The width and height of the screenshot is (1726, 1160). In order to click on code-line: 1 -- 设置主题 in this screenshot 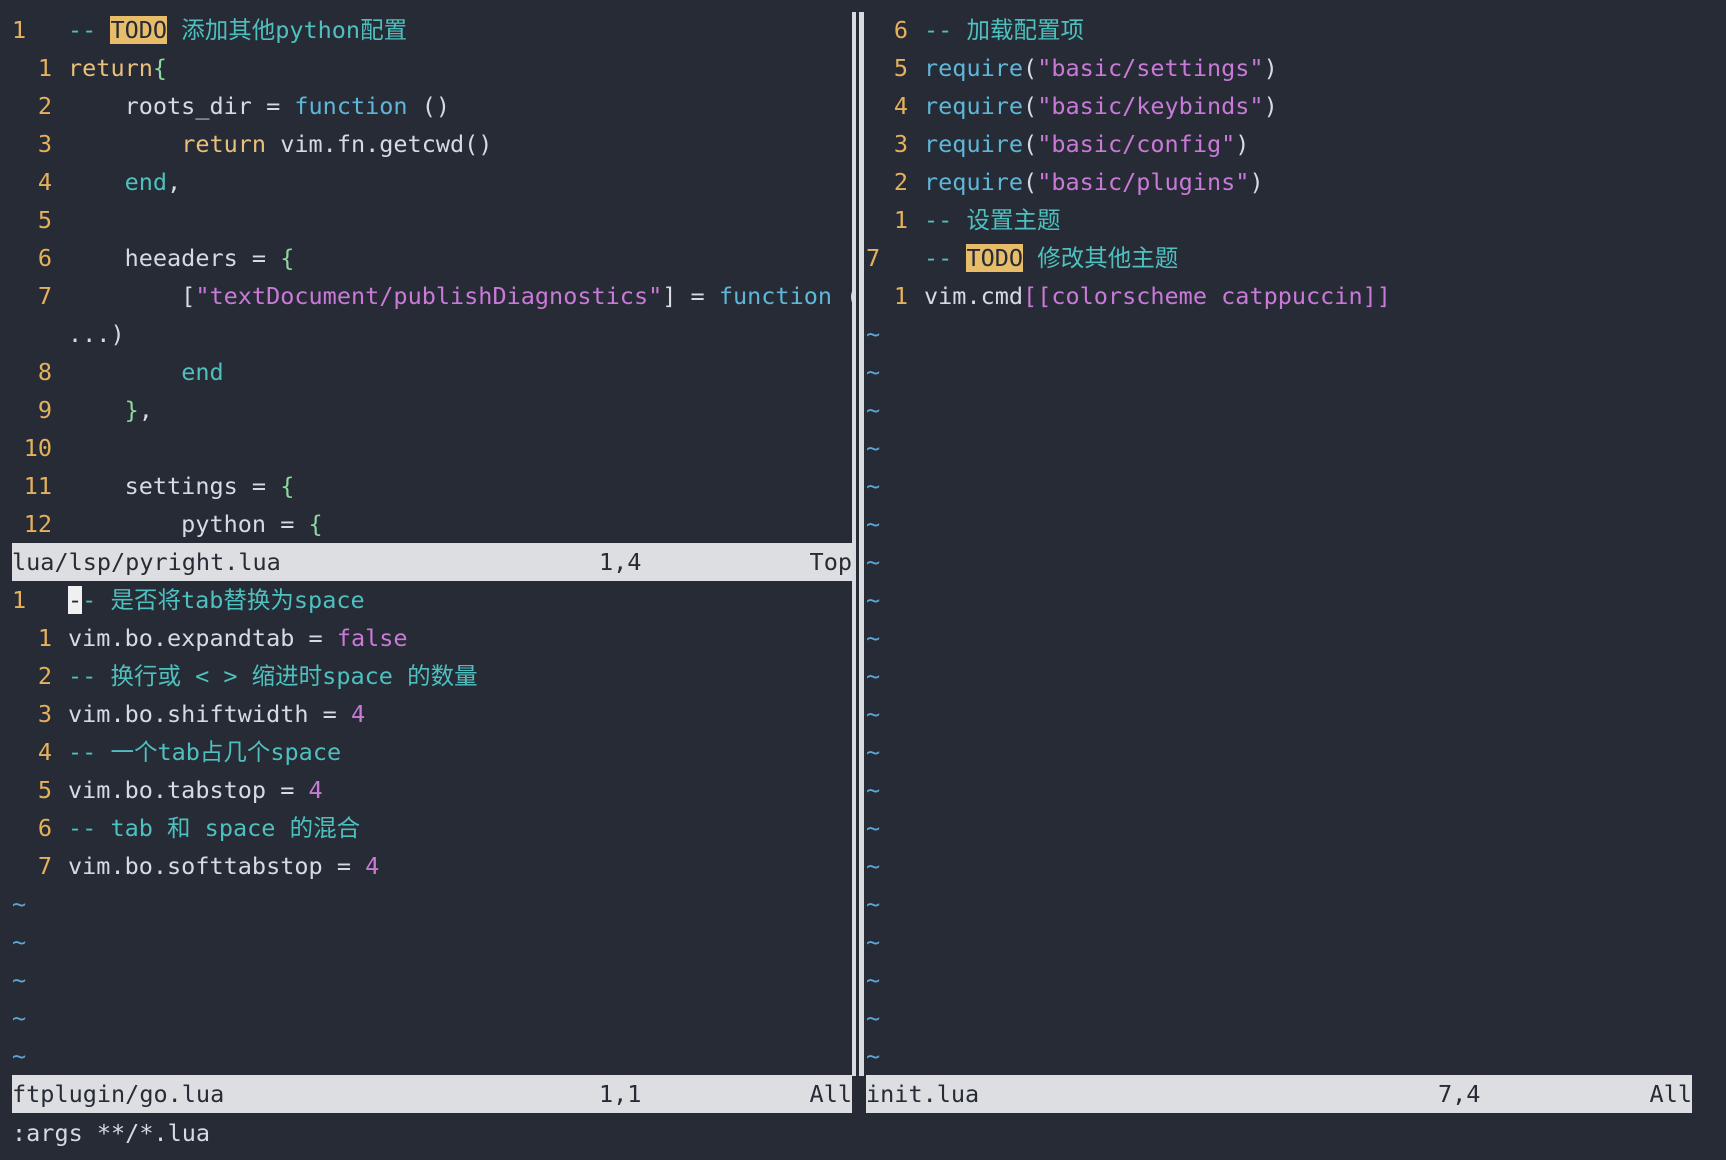, I will do `click(963, 220)`.